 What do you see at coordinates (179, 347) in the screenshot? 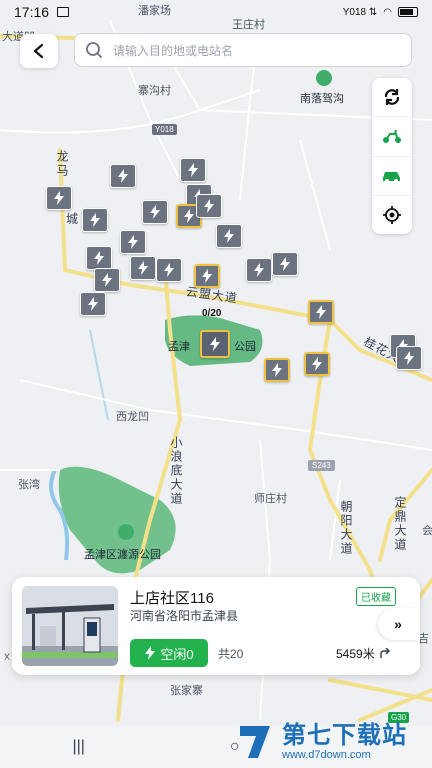
I see `map-label: 孟津` at bounding box center [179, 347].